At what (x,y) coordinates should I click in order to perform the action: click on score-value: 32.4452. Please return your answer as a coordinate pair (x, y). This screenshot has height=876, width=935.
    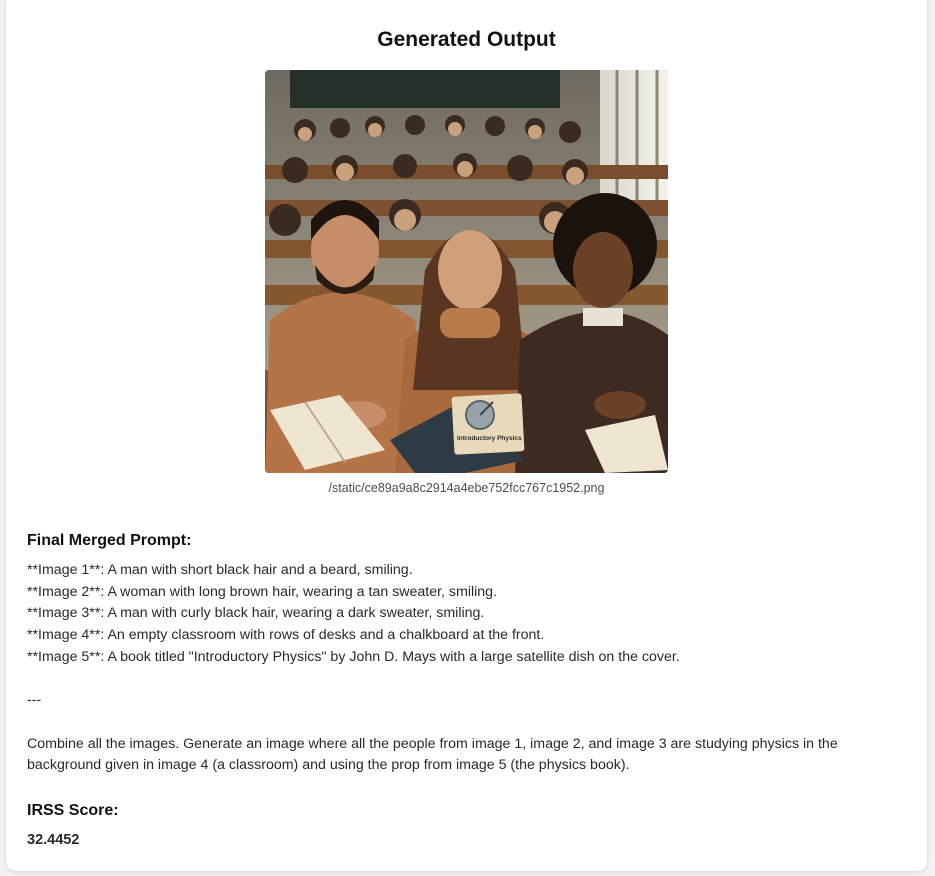
    Looking at the image, I should click on (53, 840).